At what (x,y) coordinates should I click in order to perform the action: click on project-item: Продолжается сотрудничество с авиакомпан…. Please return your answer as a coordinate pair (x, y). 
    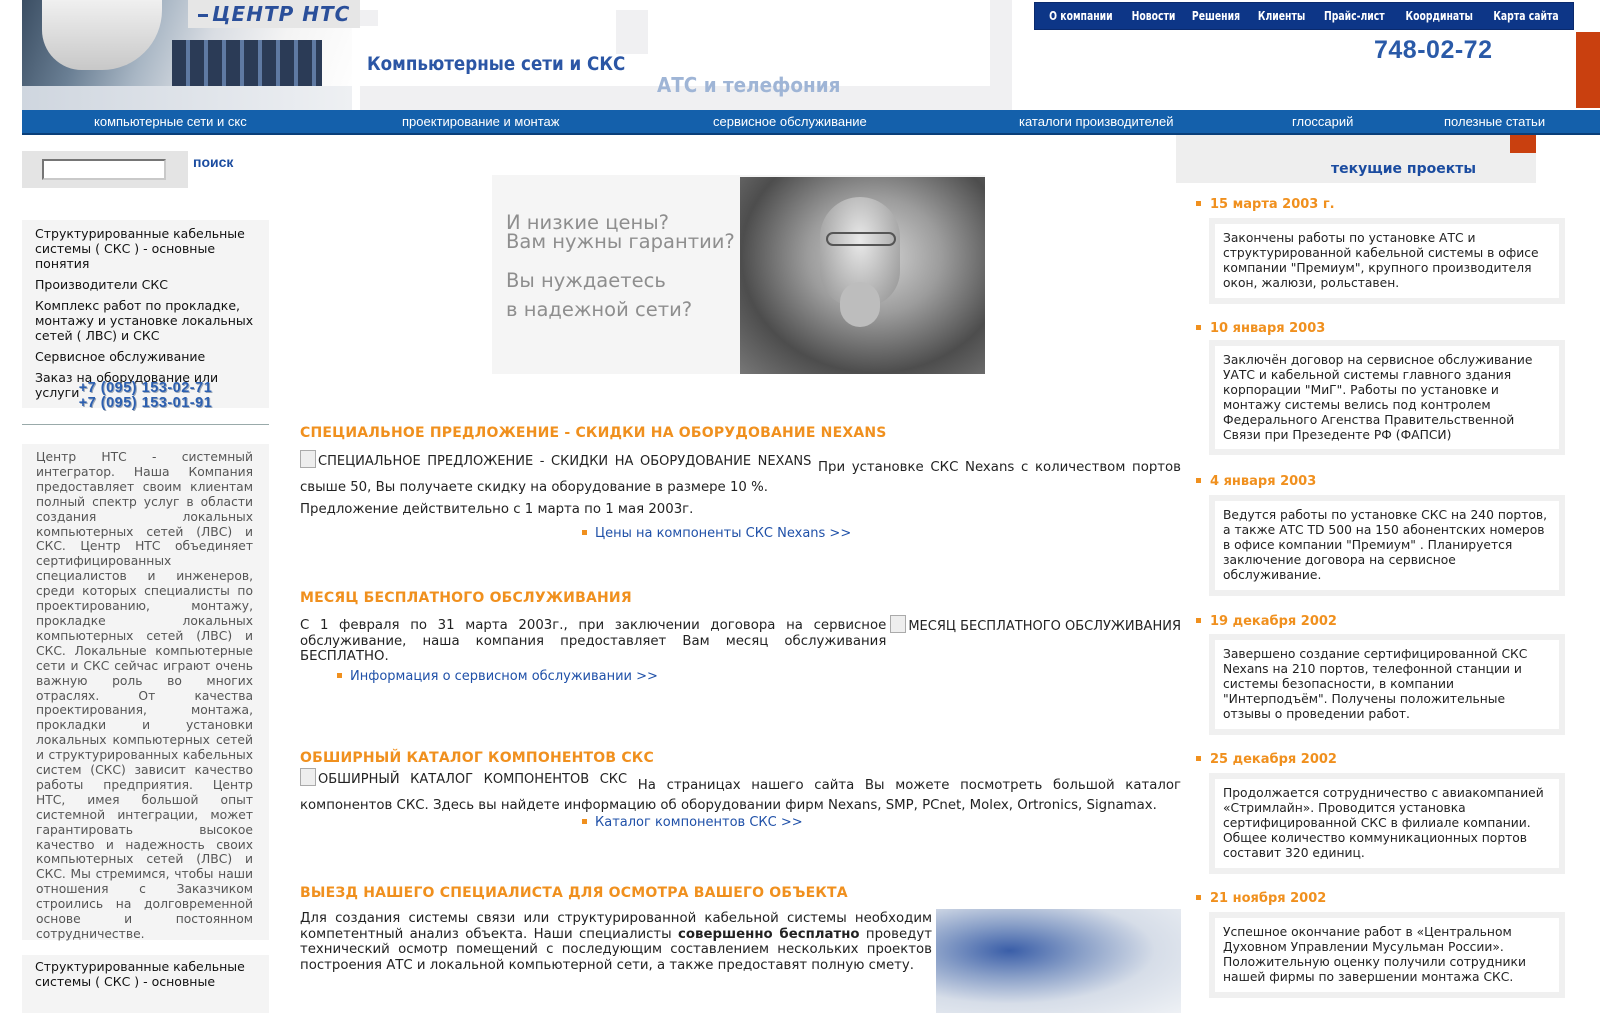
    Looking at the image, I should click on (1387, 823).